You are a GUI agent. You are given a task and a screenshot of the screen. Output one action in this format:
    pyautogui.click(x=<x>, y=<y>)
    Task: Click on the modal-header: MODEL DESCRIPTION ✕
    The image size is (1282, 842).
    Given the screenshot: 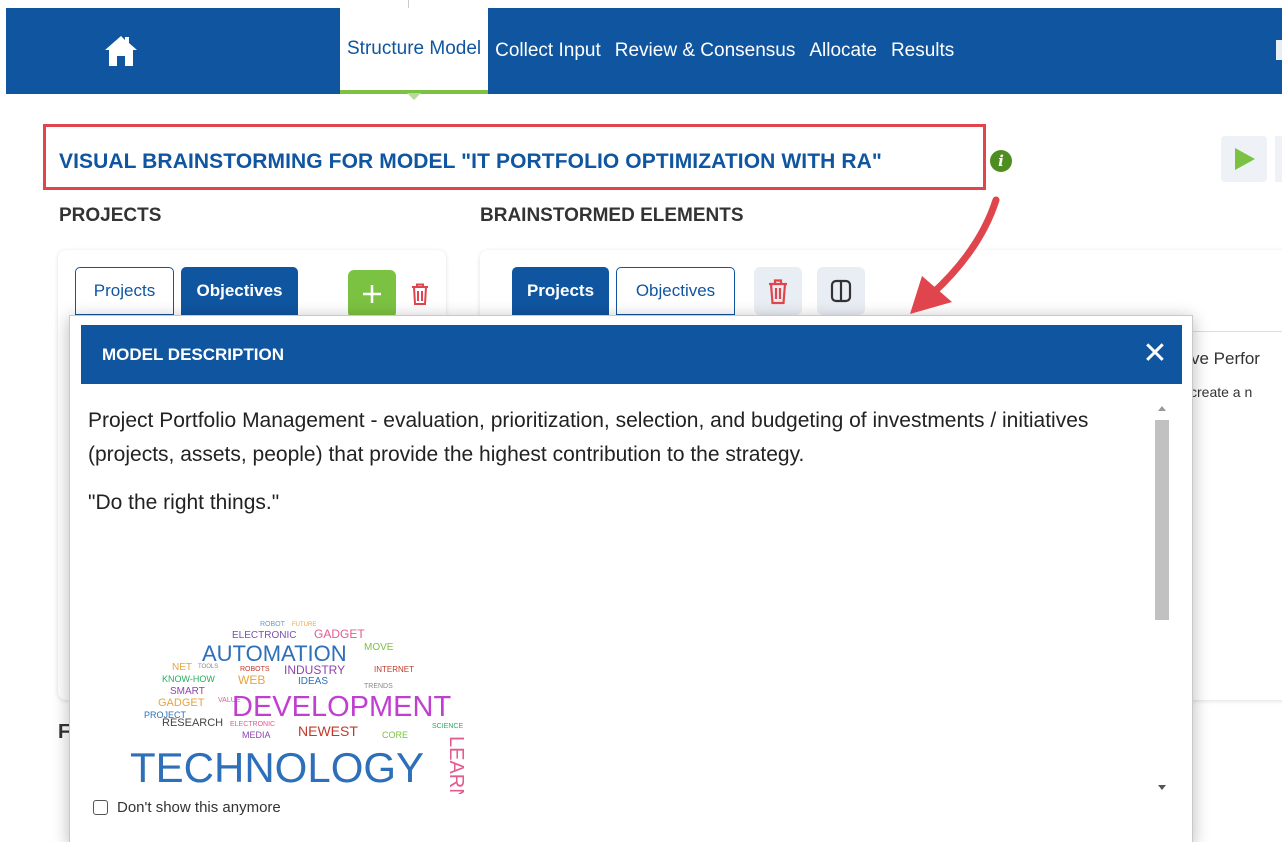 What is the action you would take?
    pyautogui.click(x=631, y=354)
    